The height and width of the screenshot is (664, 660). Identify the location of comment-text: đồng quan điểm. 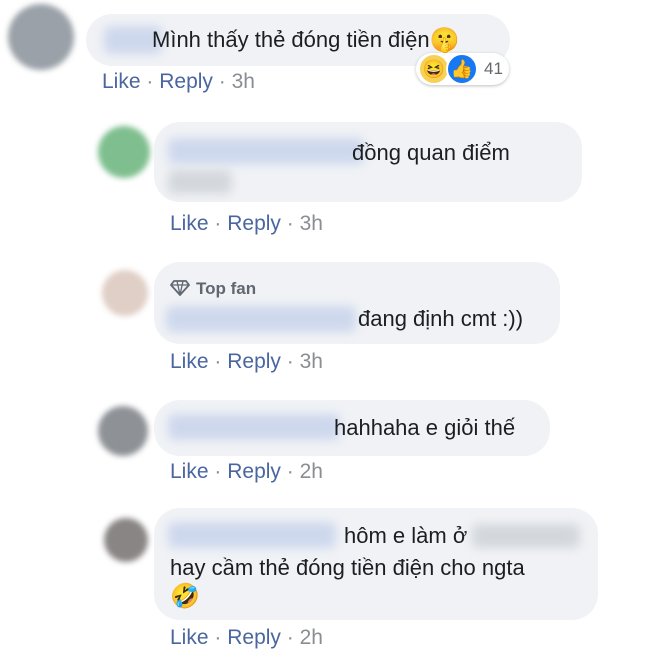
(431, 152).